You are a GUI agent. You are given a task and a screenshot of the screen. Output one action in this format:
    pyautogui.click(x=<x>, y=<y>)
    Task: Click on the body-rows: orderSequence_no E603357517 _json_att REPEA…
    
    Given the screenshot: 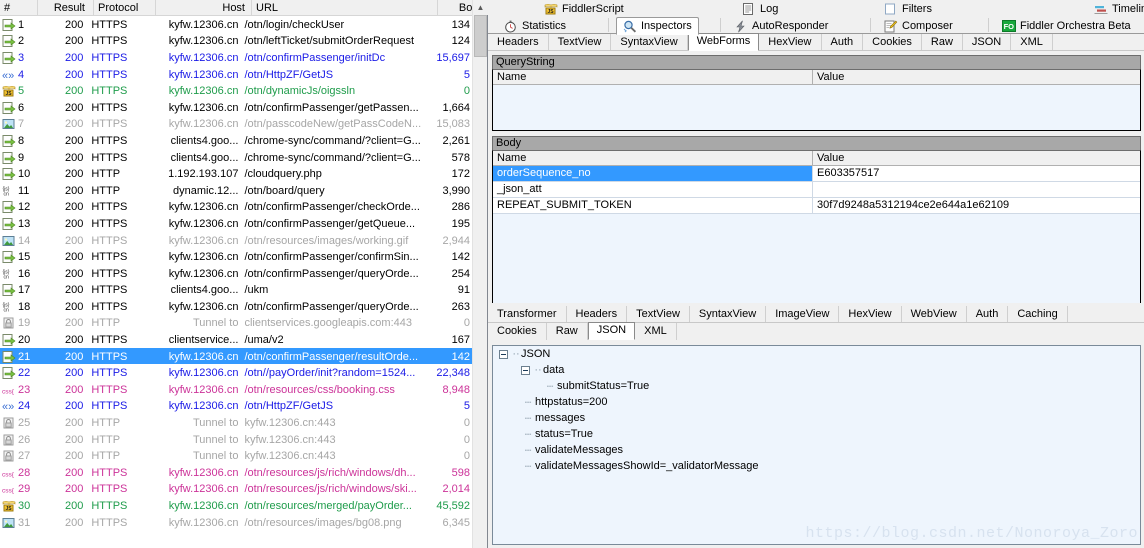 What is the action you would take?
    pyautogui.click(x=816, y=190)
    